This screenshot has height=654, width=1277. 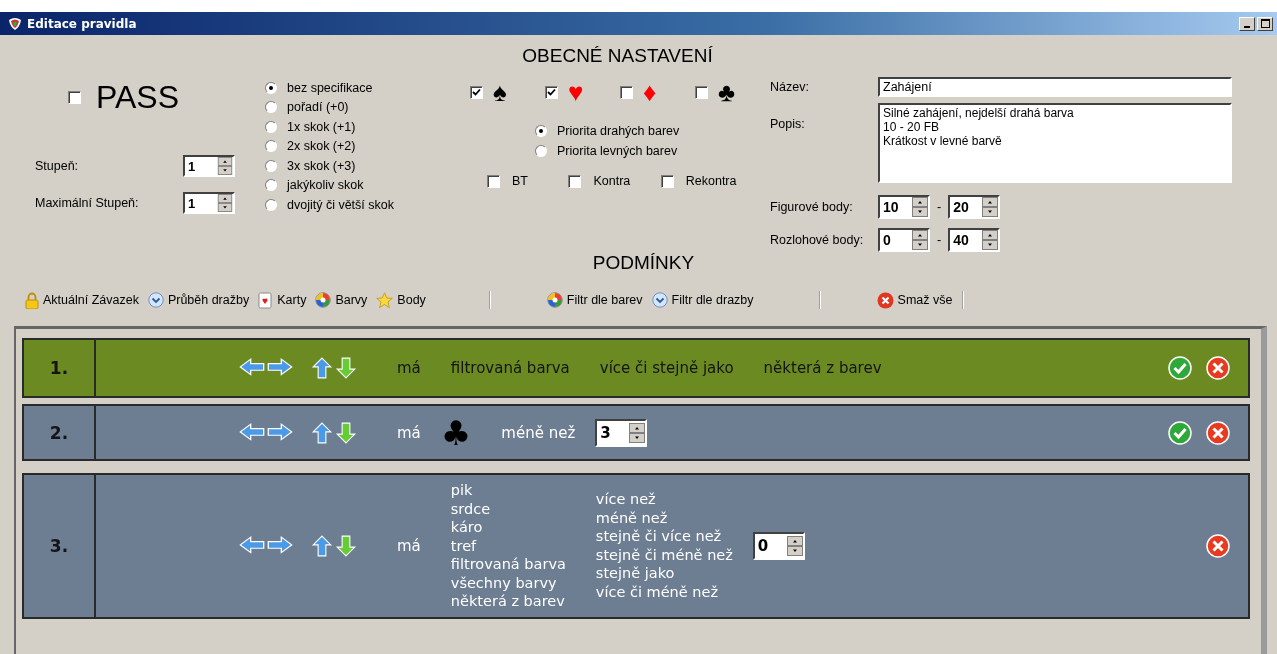 I want to click on list-option: stejně jako, so click(x=664, y=573).